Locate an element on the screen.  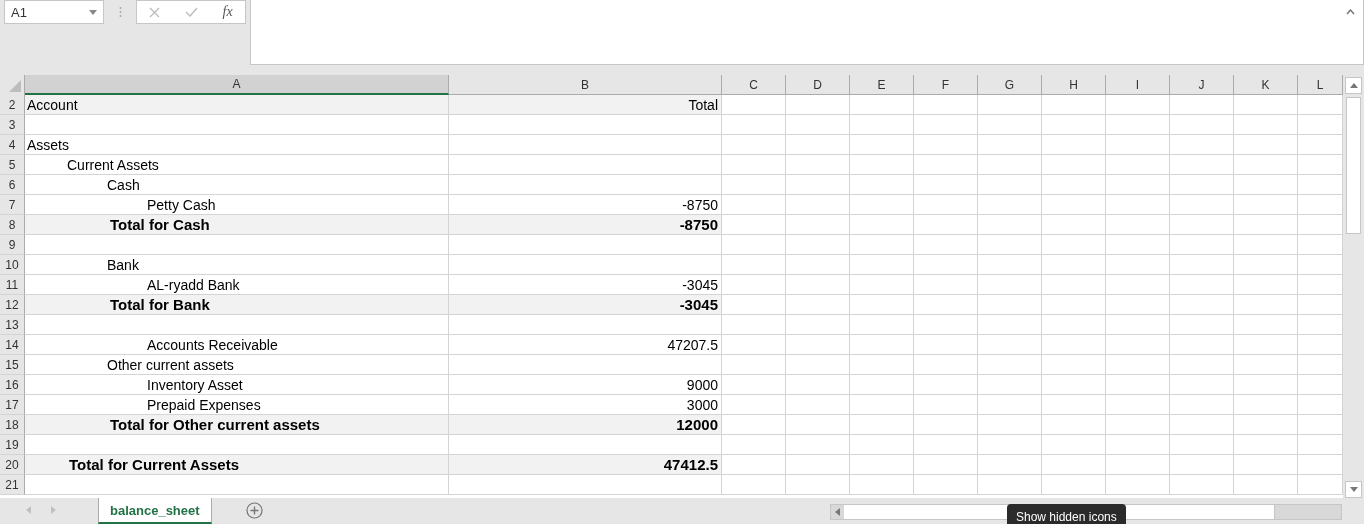
total-cell: 47207.5 is located at coordinates (585, 345).